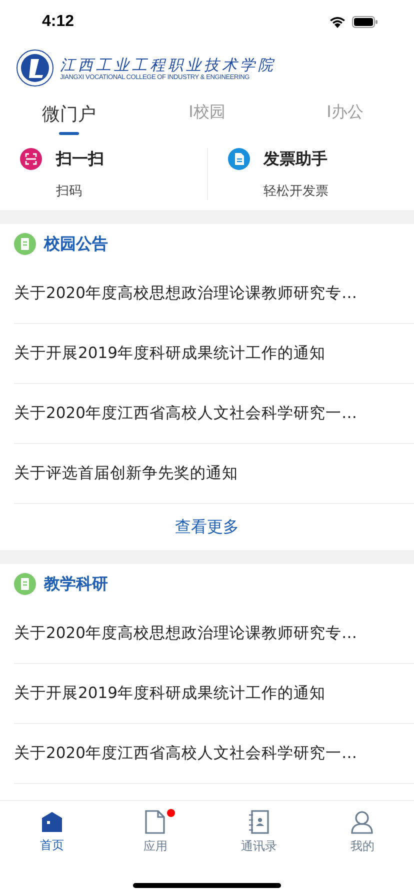 The width and height of the screenshot is (414, 896). What do you see at coordinates (126, 473) in the screenshot?
I see `notice-link: 关于评选首届创新争先奖的通知` at bounding box center [126, 473].